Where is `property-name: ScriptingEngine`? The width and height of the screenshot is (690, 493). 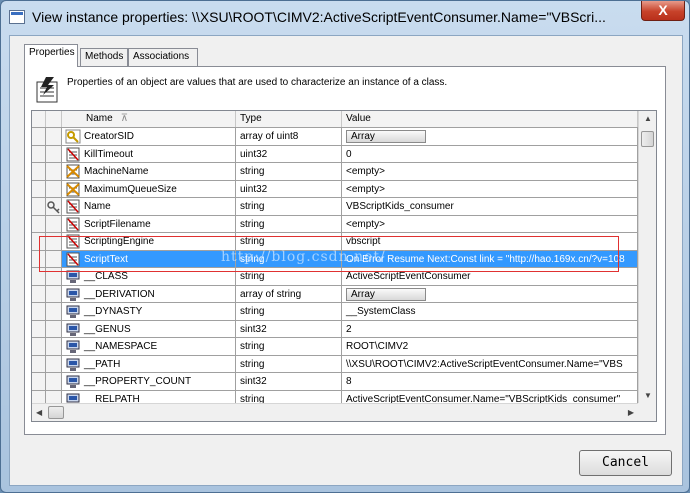 property-name: ScriptingEngine is located at coordinates (119, 241).